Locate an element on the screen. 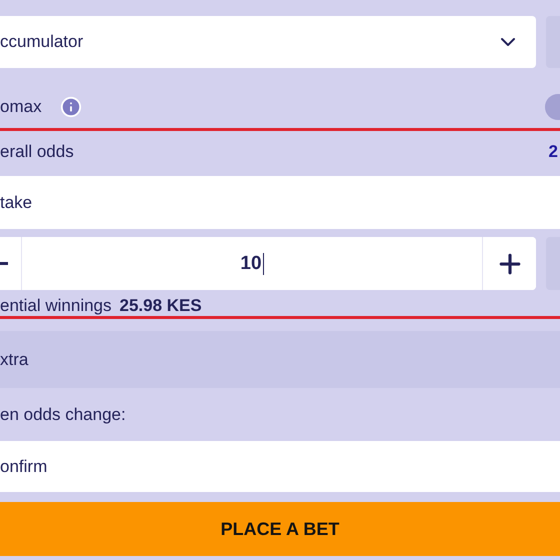  minus-icon is located at coordinates (4, 263).